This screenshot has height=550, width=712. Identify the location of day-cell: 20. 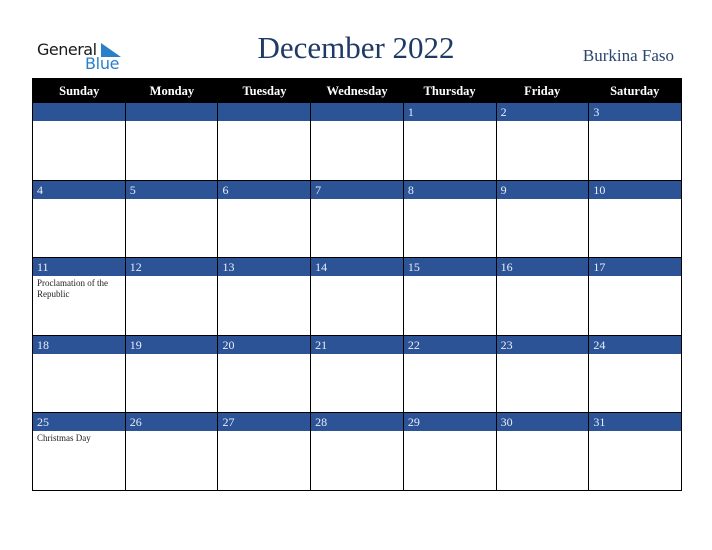
(265, 374).